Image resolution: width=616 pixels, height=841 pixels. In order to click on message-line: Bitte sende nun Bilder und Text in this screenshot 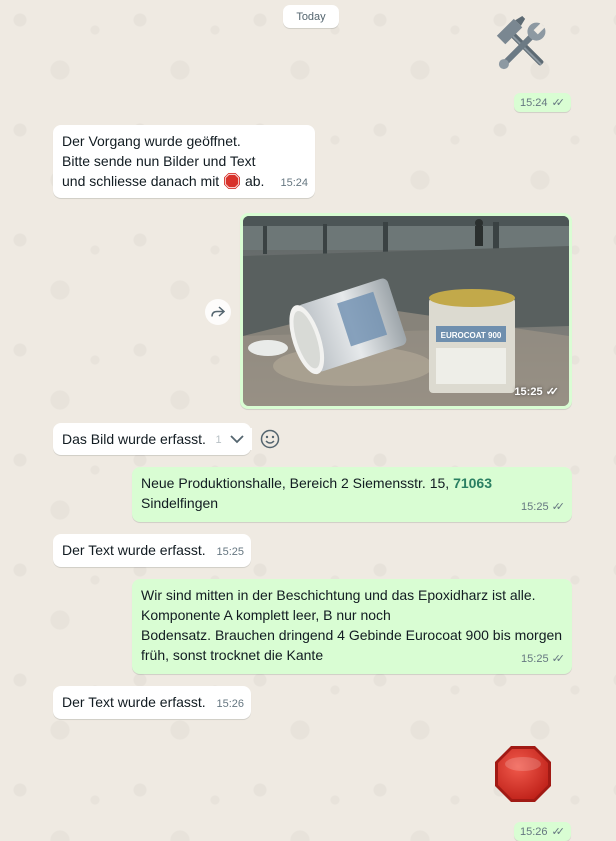, I will do `click(159, 161)`.